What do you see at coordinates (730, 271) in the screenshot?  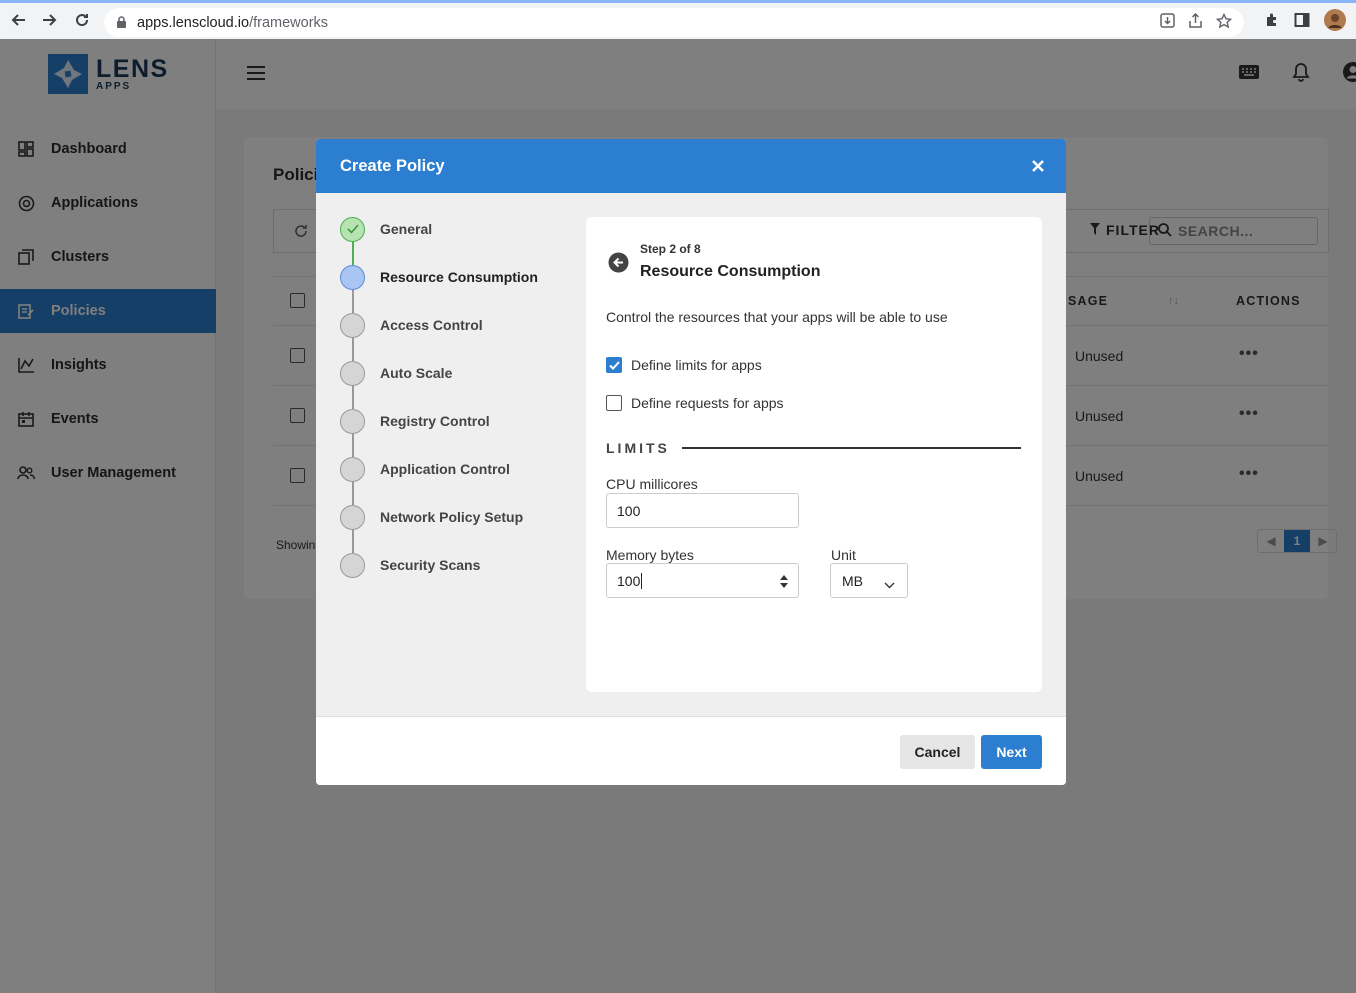 I see `panel-title: Resource Consumption` at bounding box center [730, 271].